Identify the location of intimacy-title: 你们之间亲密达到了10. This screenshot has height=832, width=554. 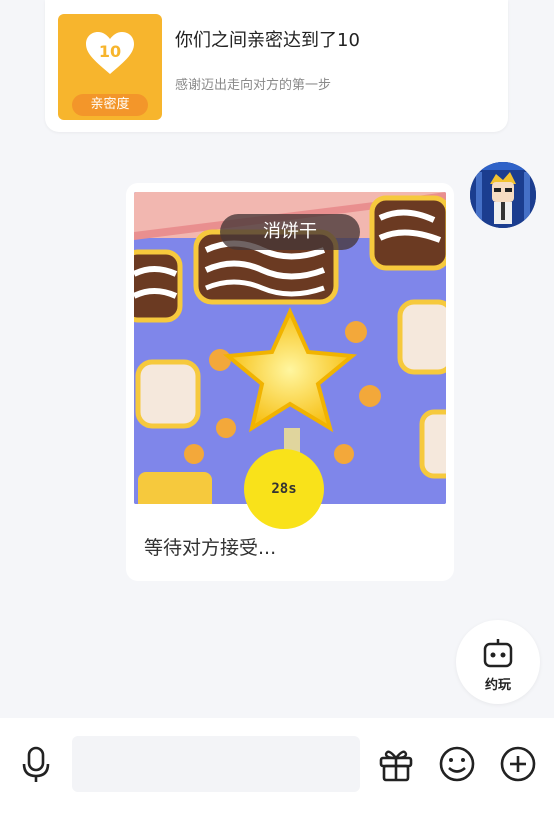
(267, 40).